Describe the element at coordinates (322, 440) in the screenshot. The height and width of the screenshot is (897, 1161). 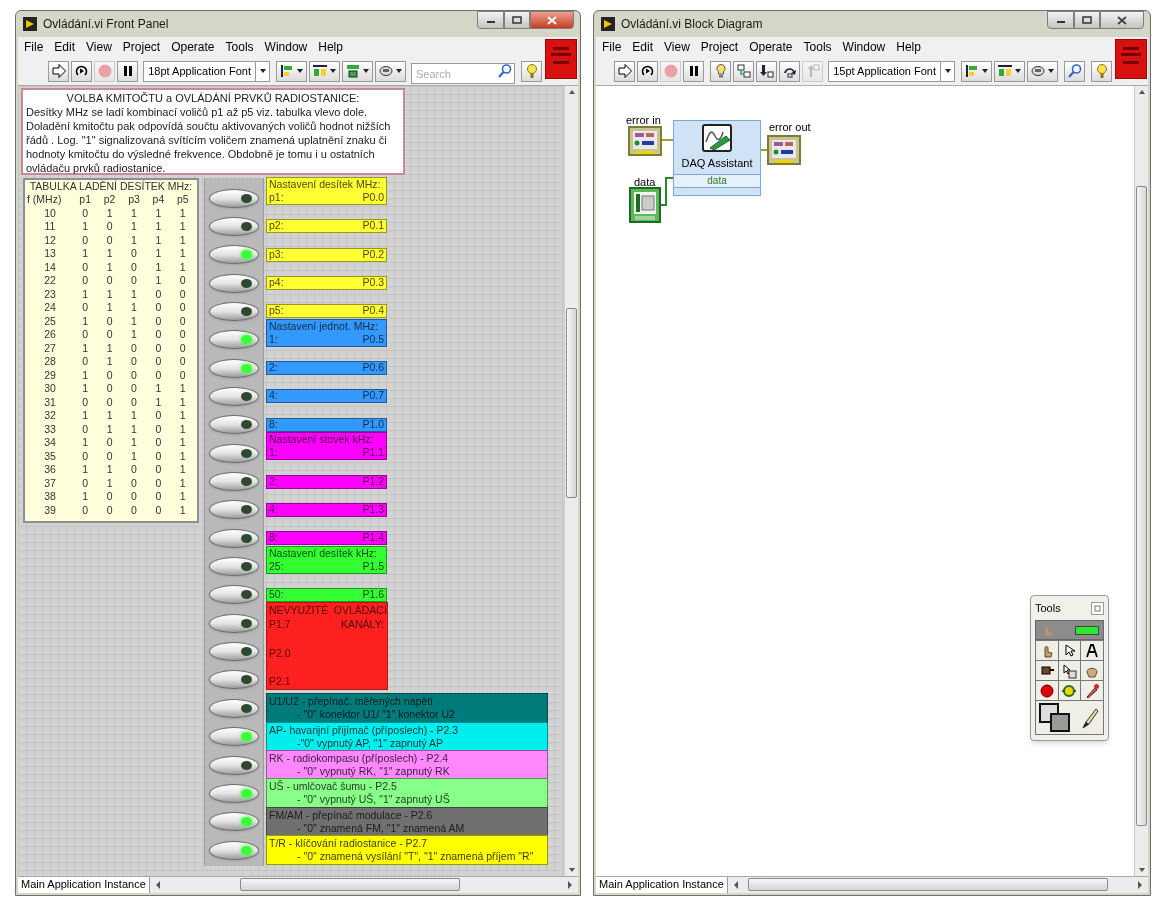
I see `group-header: Nastavení stovek kHz:` at that location.